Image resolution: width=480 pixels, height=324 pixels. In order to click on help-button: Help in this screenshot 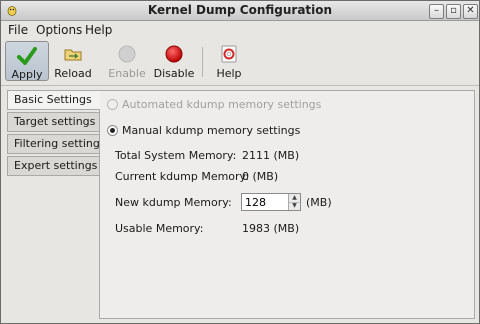, I will do `click(229, 61)`.